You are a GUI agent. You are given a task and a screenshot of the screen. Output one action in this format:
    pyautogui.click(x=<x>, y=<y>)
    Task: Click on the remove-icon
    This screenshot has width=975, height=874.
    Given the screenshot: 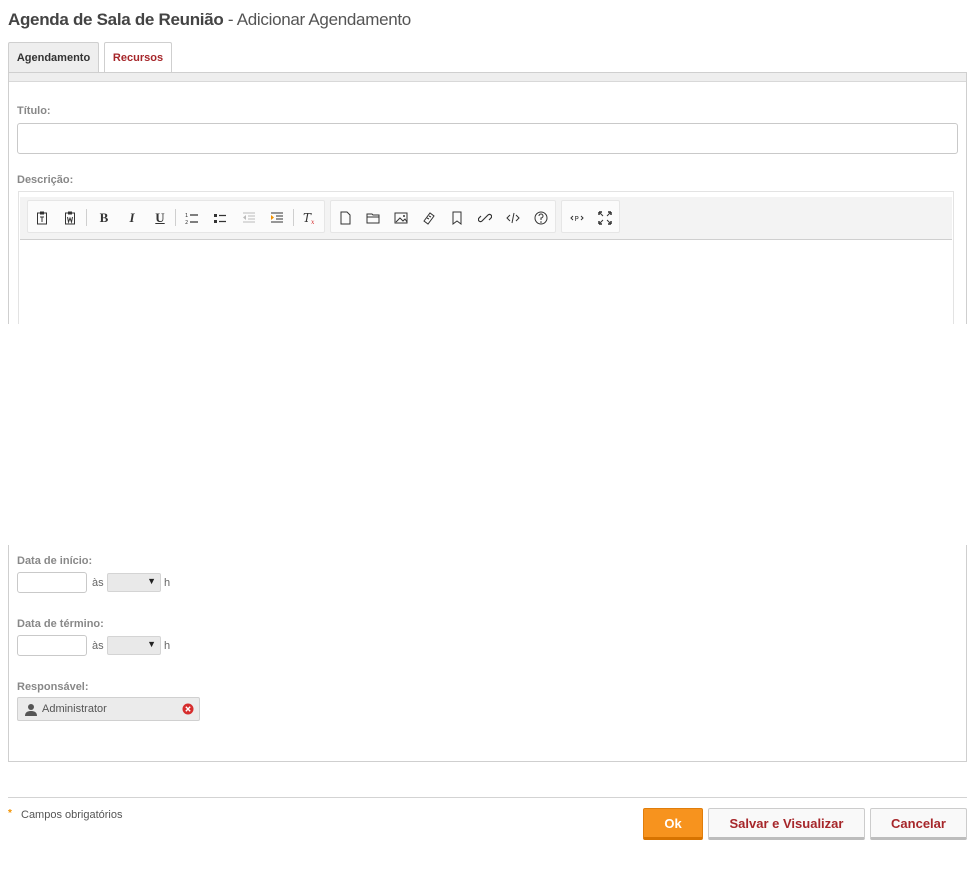 What is the action you would take?
    pyautogui.click(x=188, y=709)
    